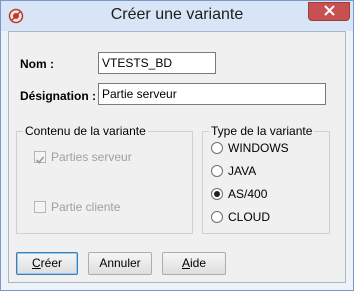 This screenshot has height=291, width=354. I want to click on designation-field: Partie serveur, so click(212, 94).